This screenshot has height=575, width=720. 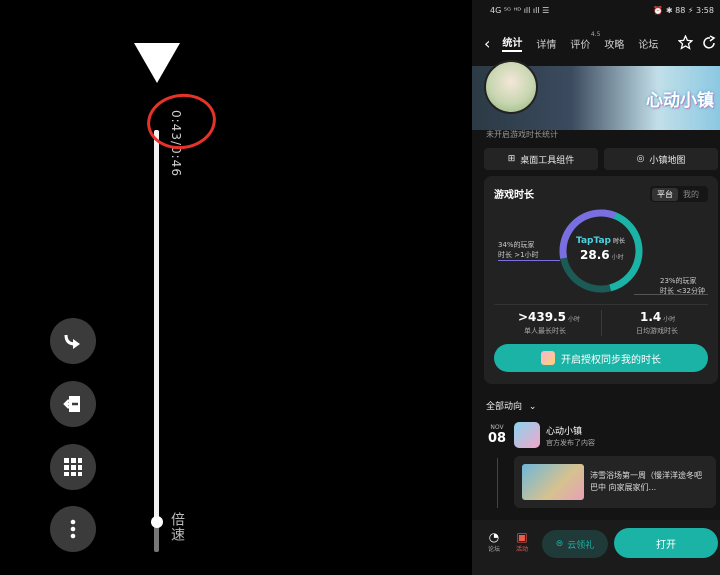 I want to click on widget-label: 桌面工具组件, so click(x=547, y=160).